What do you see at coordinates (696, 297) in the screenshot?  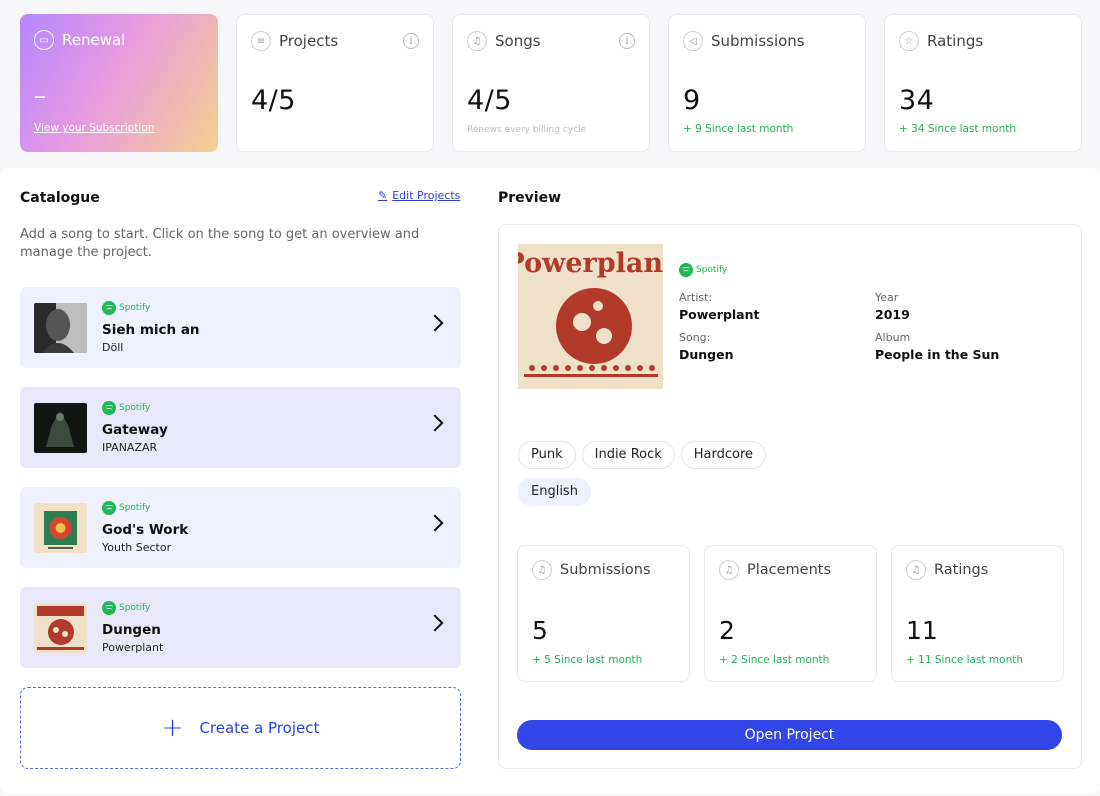 I see `artist-label: Artist:` at bounding box center [696, 297].